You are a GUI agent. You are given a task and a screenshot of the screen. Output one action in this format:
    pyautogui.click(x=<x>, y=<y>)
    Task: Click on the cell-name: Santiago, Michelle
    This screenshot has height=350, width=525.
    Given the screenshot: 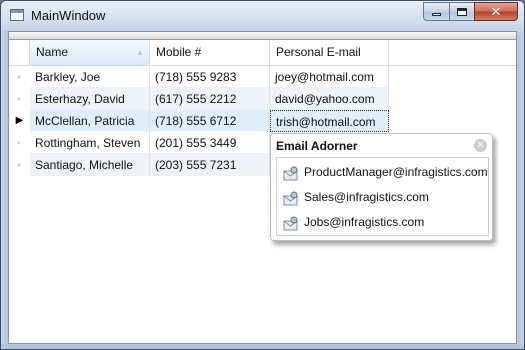 What is the action you would take?
    pyautogui.click(x=90, y=165)
    